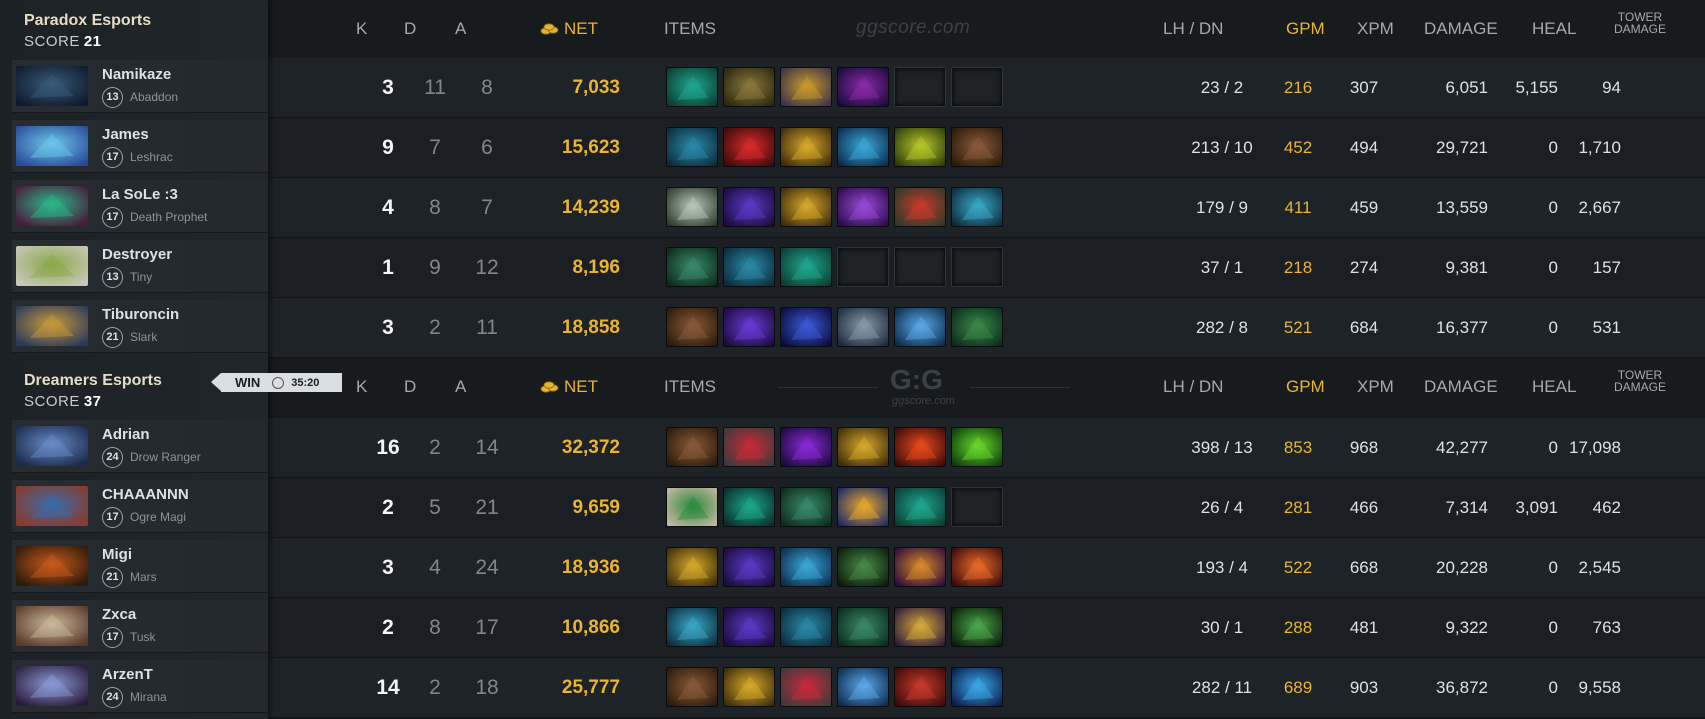 The image size is (1705, 719). What do you see at coordinates (140, 206) in the screenshot?
I see `player-card: La SoLe :3 17 Death Prophet` at bounding box center [140, 206].